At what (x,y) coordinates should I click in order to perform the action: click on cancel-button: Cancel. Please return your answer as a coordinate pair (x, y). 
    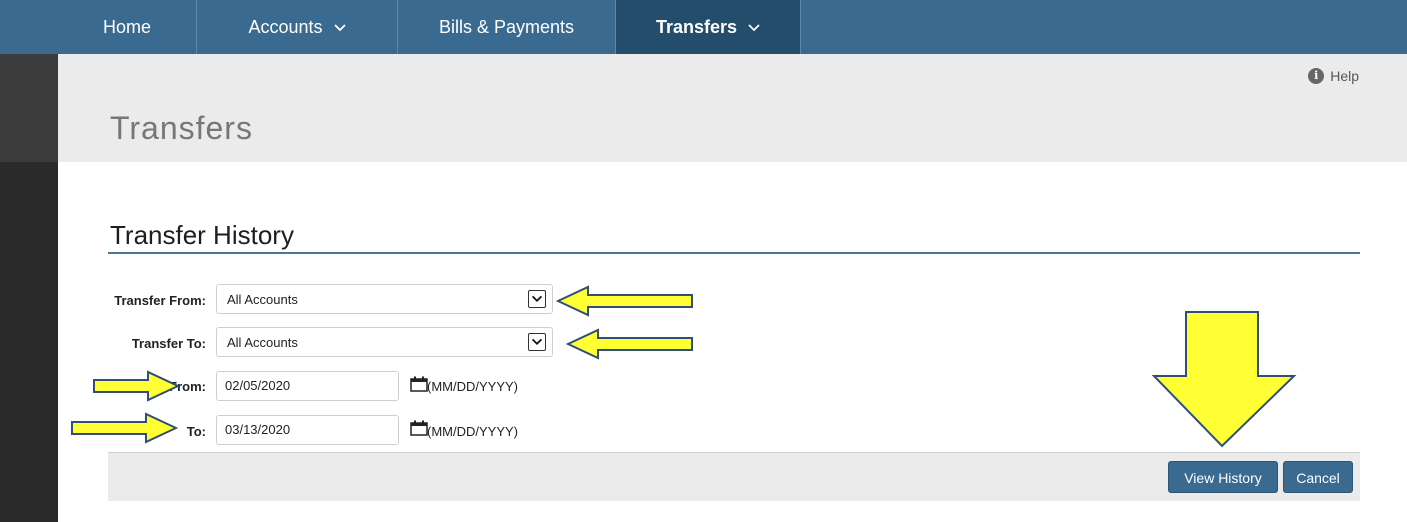
    Looking at the image, I should click on (1318, 477).